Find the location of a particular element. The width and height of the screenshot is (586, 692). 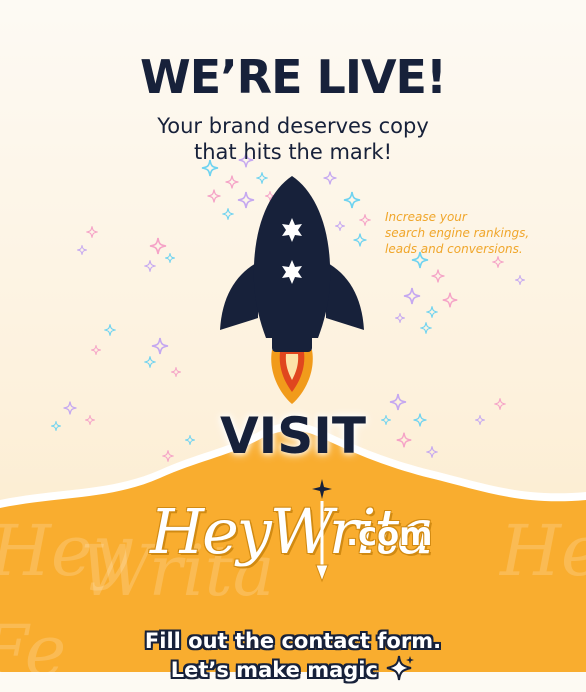

sparkle-icon is located at coordinates (401, 668).